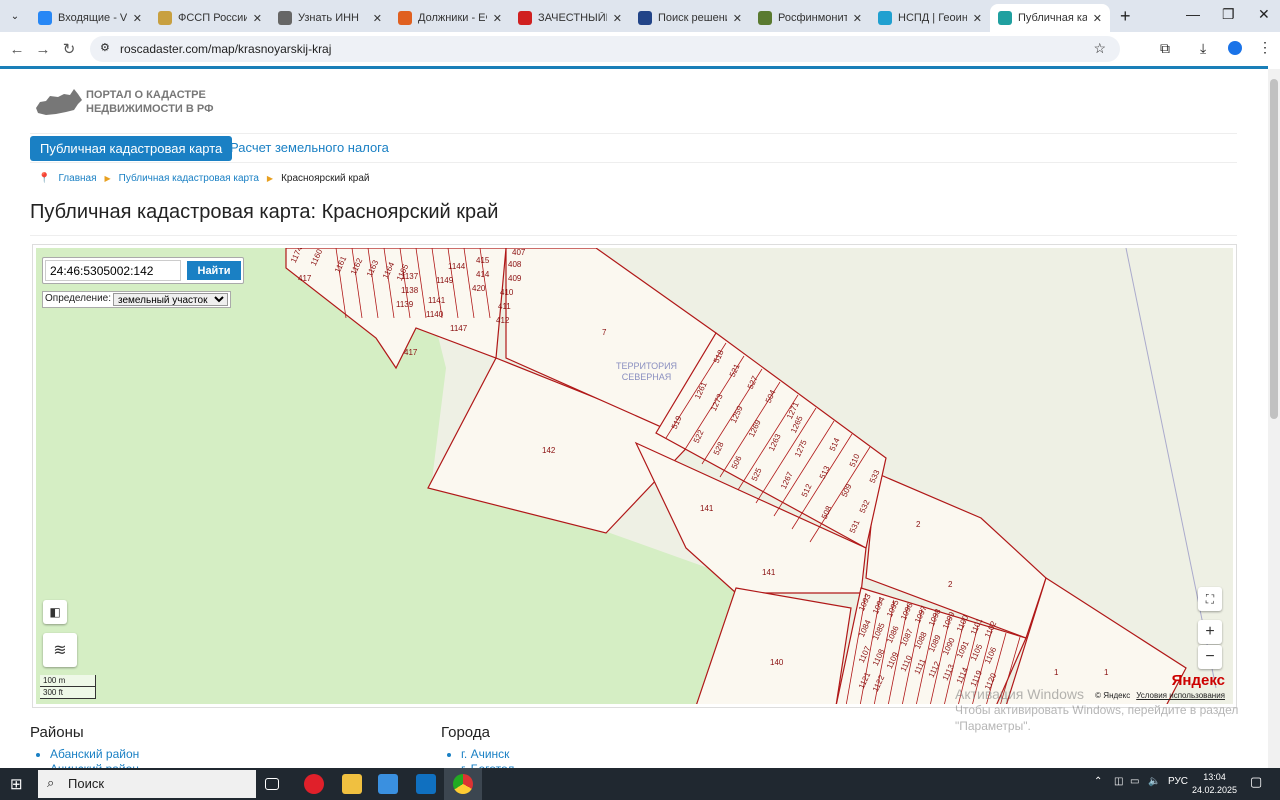 This screenshot has width=1280, height=800. What do you see at coordinates (90, 18) in the screenshot?
I see `browser-tab: Входящие - VK ✕` at bounding box center [90, 18].